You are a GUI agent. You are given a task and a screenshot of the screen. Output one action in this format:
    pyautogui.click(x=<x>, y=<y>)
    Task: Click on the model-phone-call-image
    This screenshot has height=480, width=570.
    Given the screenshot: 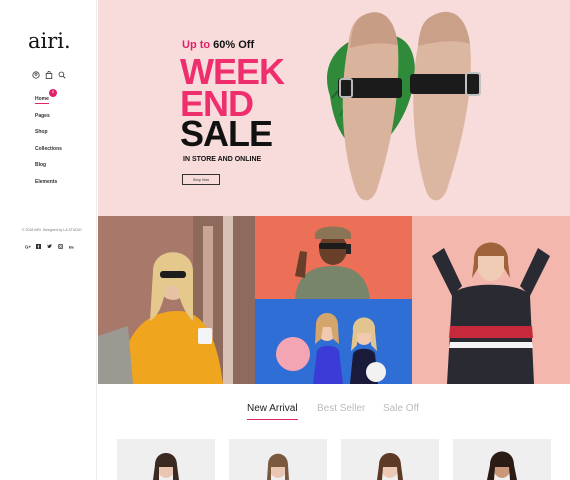 What is the action you would take?
    pyautogui.click(x=333, y=257)
    